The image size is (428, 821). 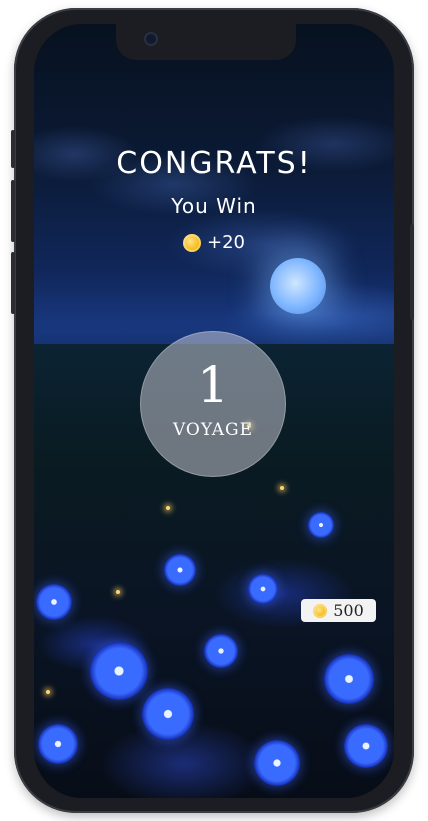 I want to click on phone-notch, so click(x=206, y=42).